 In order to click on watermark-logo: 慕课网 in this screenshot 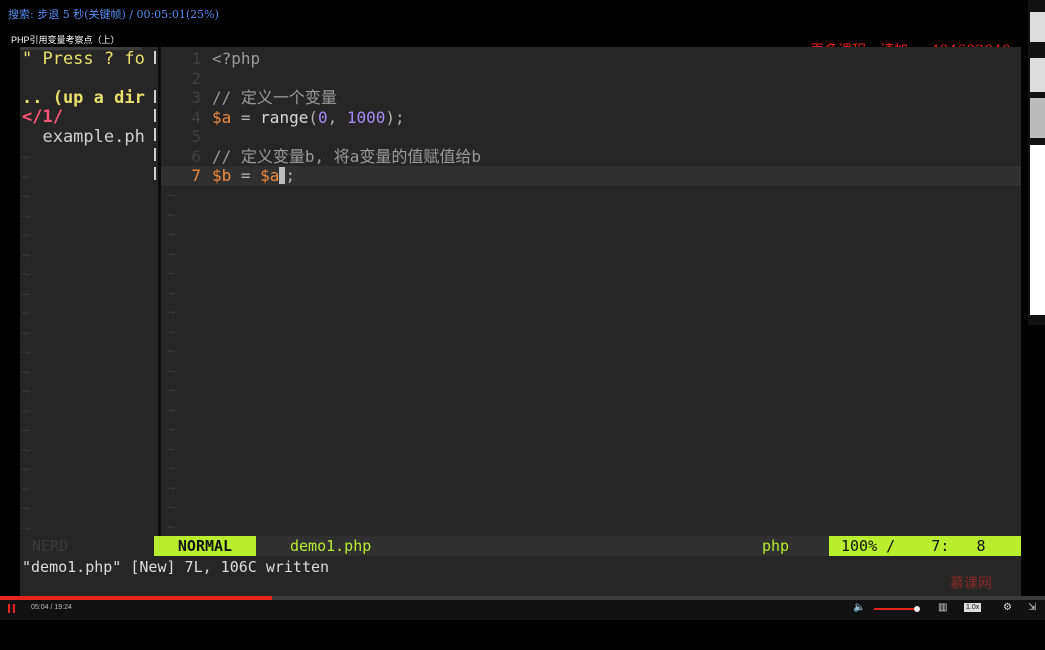, I will do `click(971, 584)`.